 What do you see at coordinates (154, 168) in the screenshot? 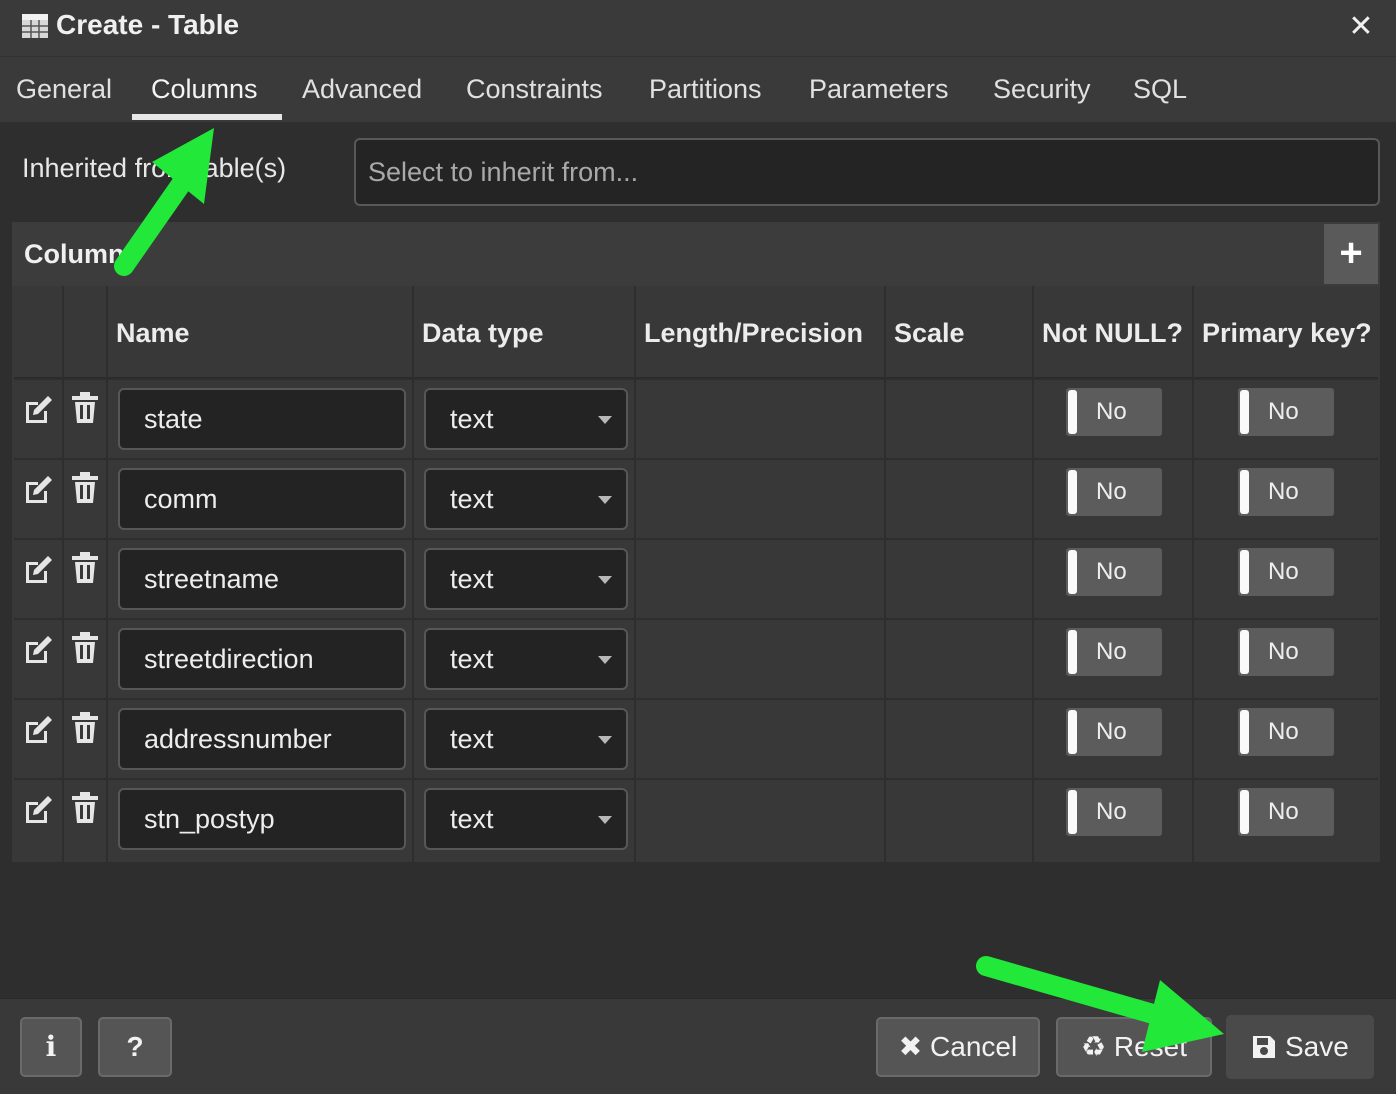
I see `inherit-label: Inherited from table(s)` at bounding box center [154, 168].